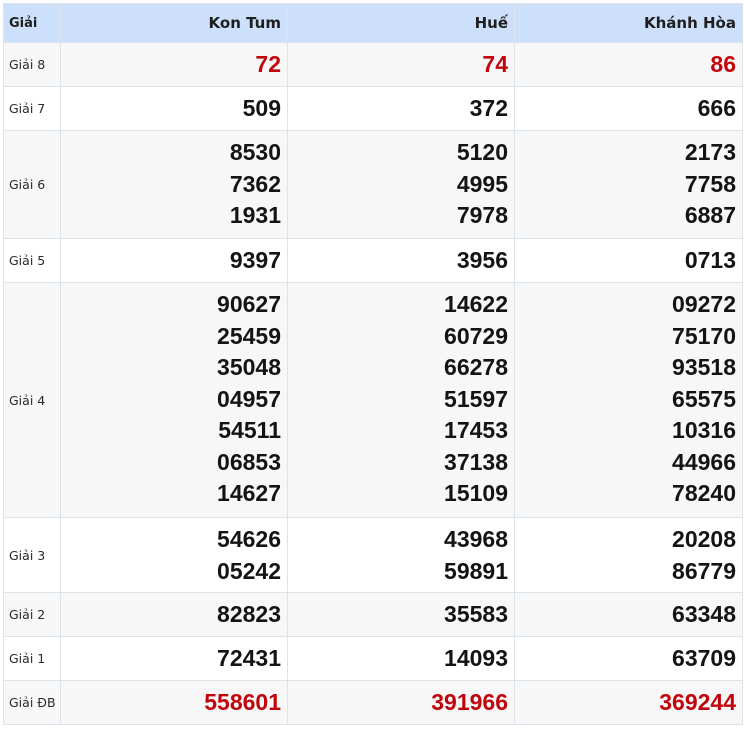  What do you see at coordinates (476, 335) in the screenshot?
I see `result-number: 60729` at bounding box center [476, 335].